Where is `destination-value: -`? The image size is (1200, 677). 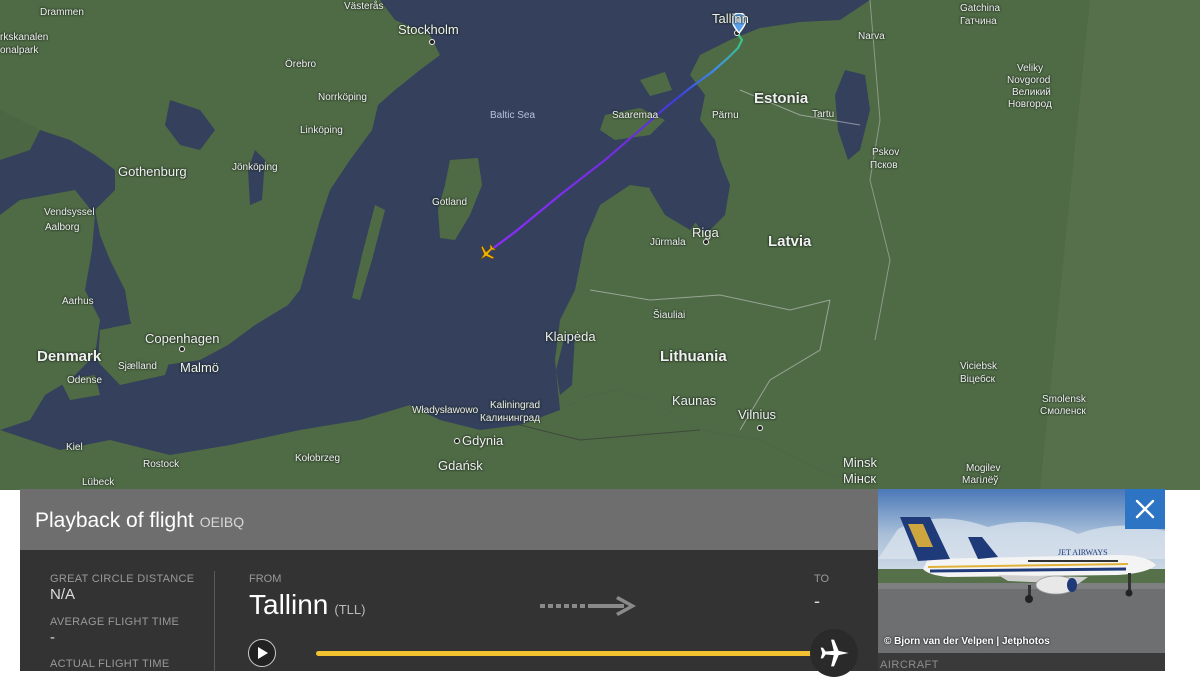
destination-value: - is located at coordinates (817, 601).